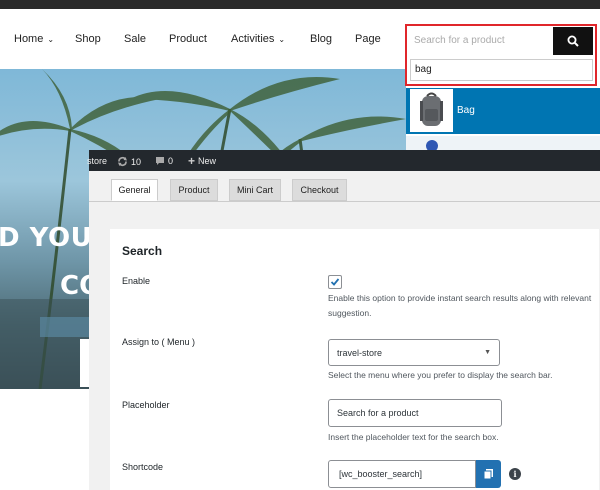  I want to click on admin-bar-site-name: store, so click(97, 161).